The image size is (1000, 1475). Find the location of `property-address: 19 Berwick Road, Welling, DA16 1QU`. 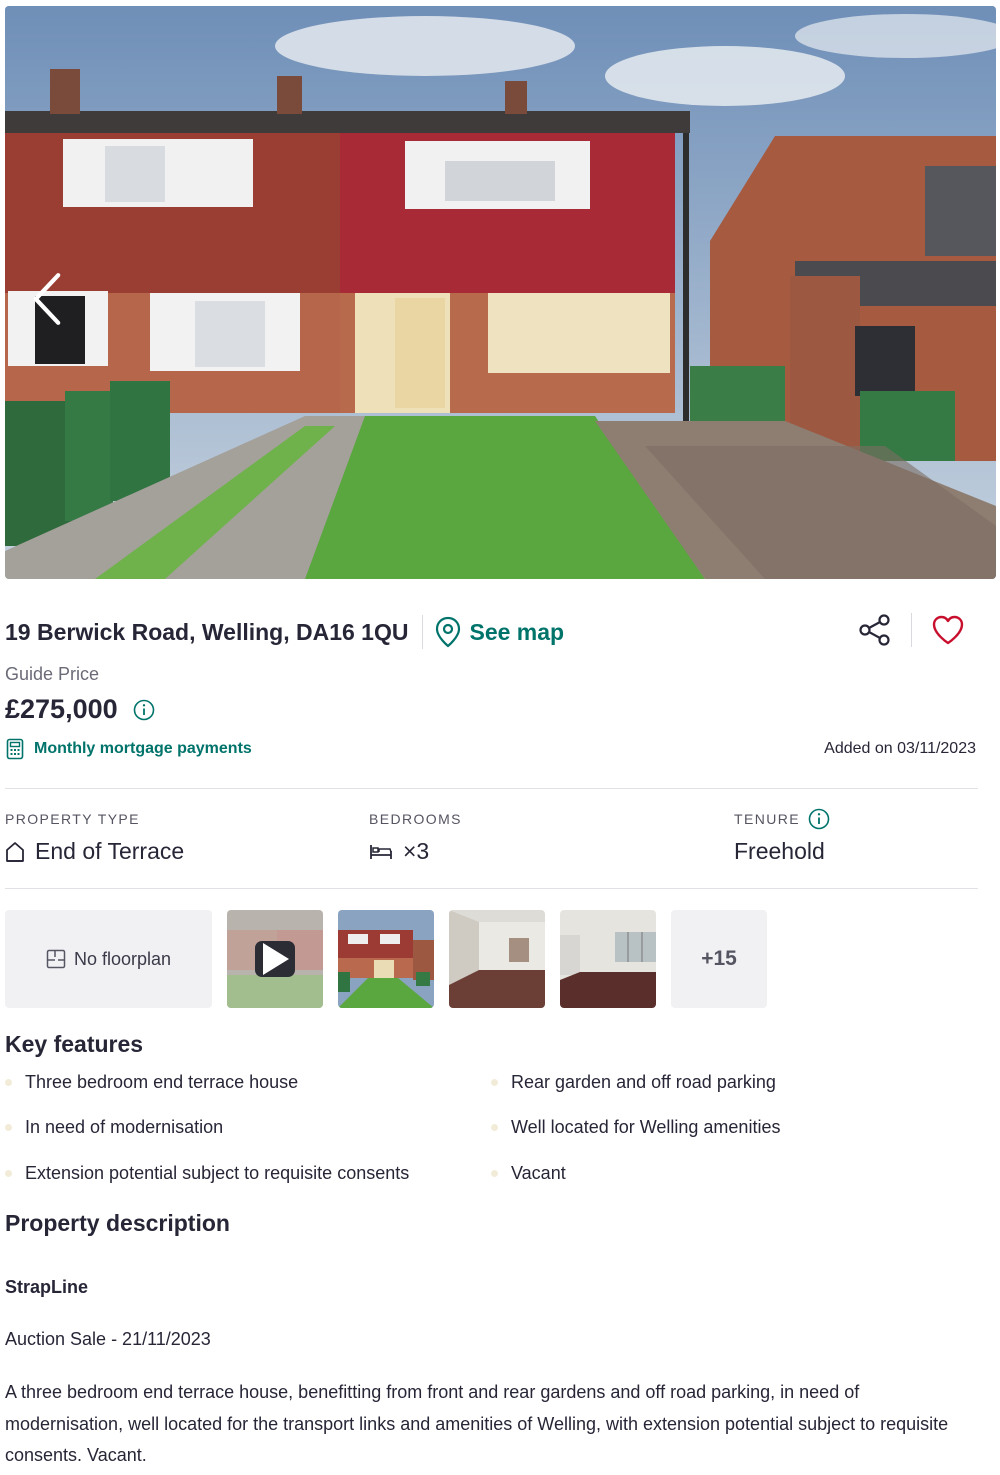

property-address: 19 Berwick Road, Welling, DA16 1QU is located at coordinates (207, 631).